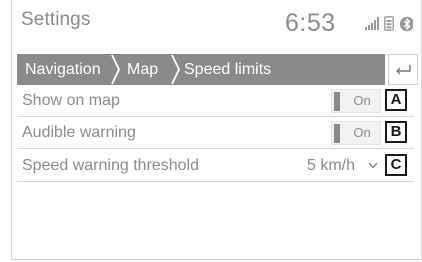  I want to click on audible-warning-toggle: On, so click(356, 133).